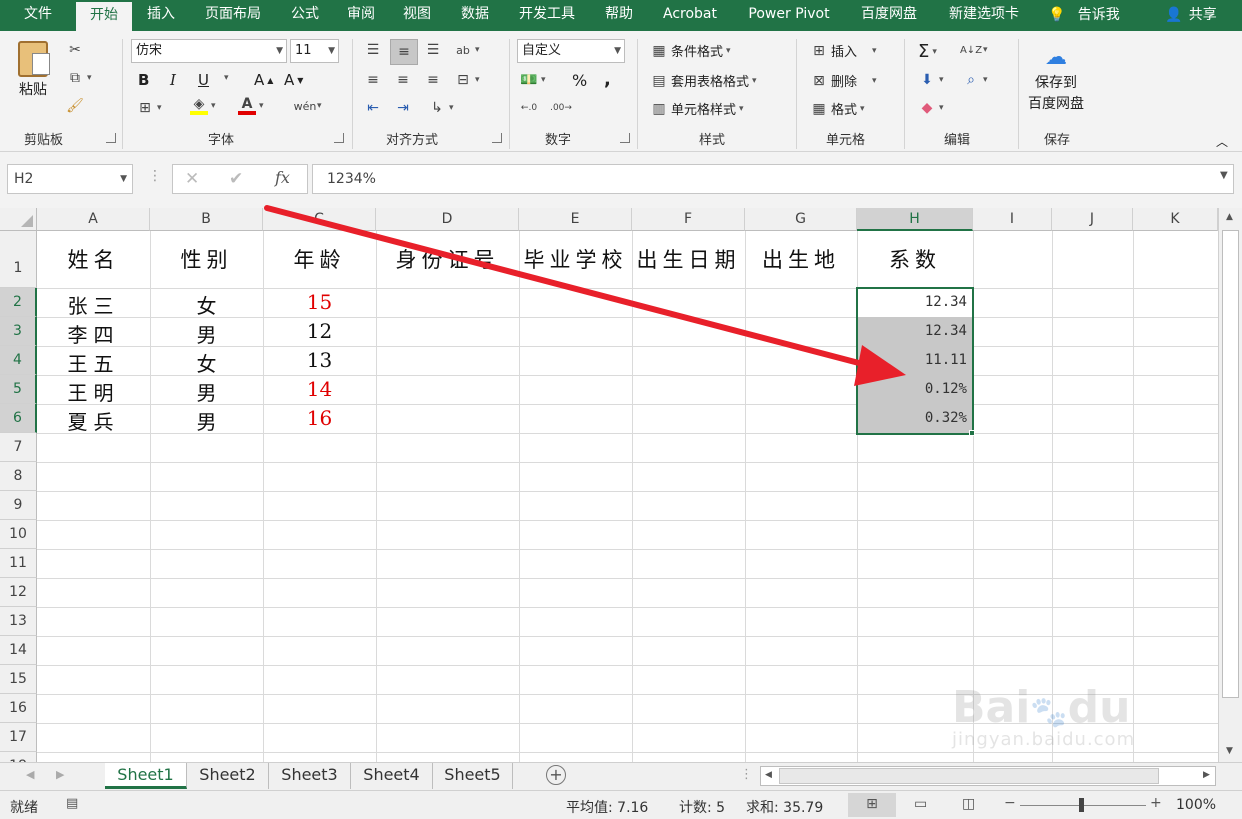 This screenshot has width=1242, height=819. What do you see at coordinates (18, 505) in the screenshot?
I see `row-header: 9` at bounding box center [18, 505].